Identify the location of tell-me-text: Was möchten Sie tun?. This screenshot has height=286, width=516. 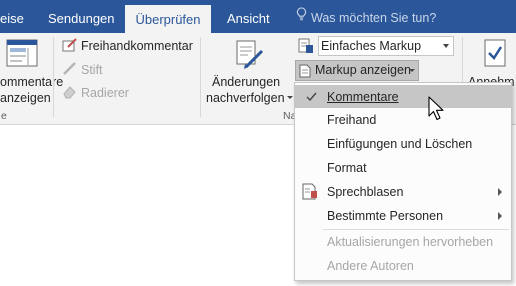
(374, 18).